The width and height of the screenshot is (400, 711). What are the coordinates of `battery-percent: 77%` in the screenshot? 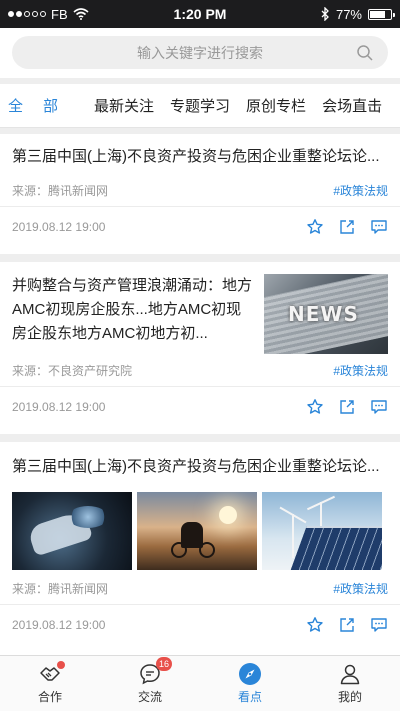 It's located at (348, 14).